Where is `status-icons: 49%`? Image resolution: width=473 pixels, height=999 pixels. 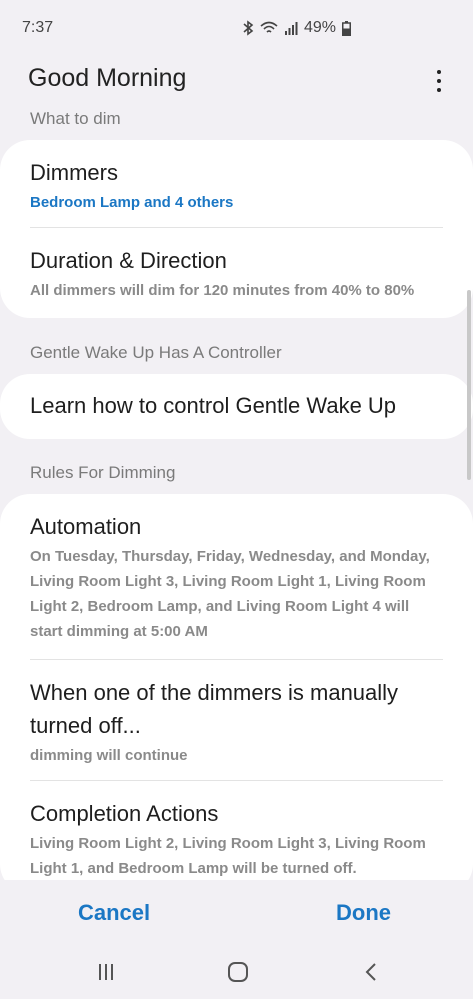
status-icons: 49% is located at coordinates (296, 28).